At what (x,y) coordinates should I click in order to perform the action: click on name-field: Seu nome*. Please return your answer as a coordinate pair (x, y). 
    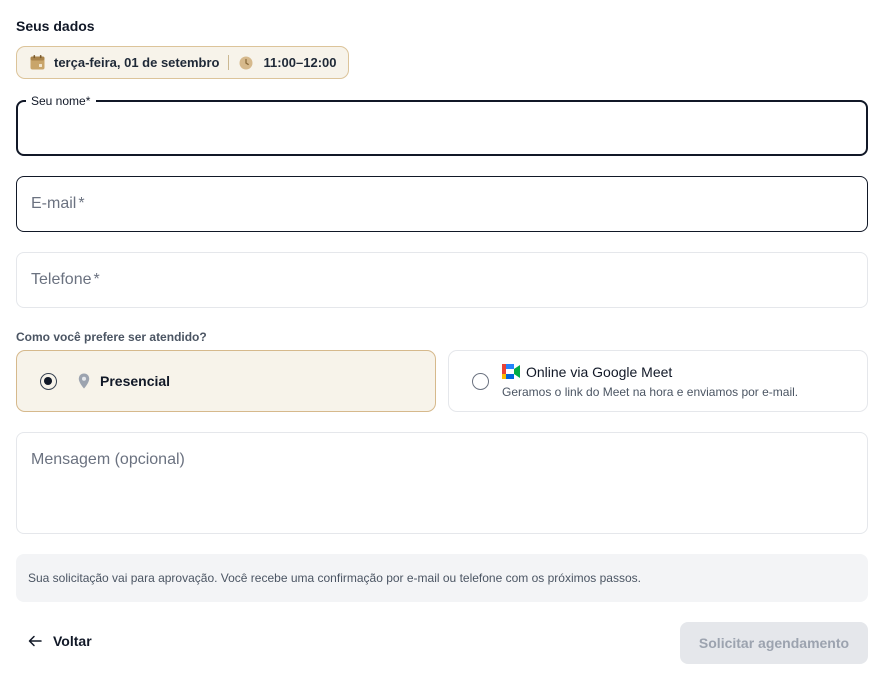
    Looking at the image, I should click on (442, 124).